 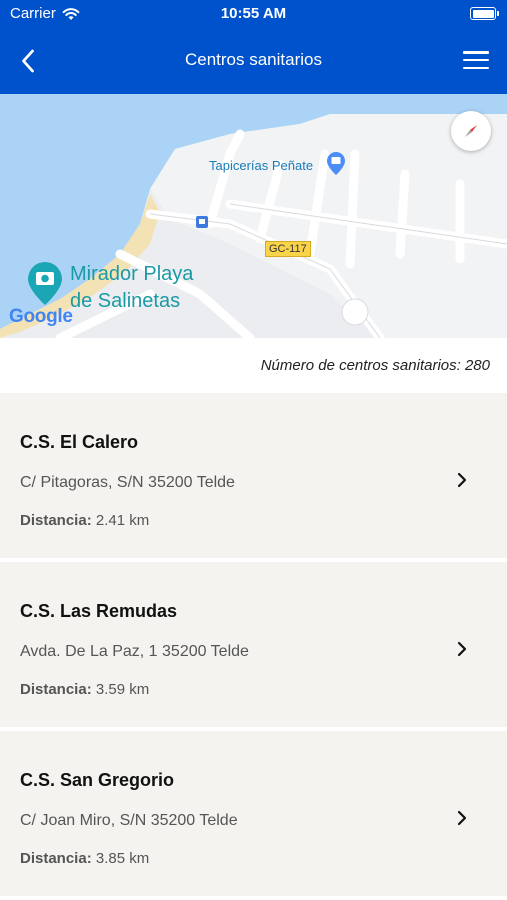 I want to click on center-address: Avda. De La Paz, 1 35200 Telde, so click(x=134, y=651).